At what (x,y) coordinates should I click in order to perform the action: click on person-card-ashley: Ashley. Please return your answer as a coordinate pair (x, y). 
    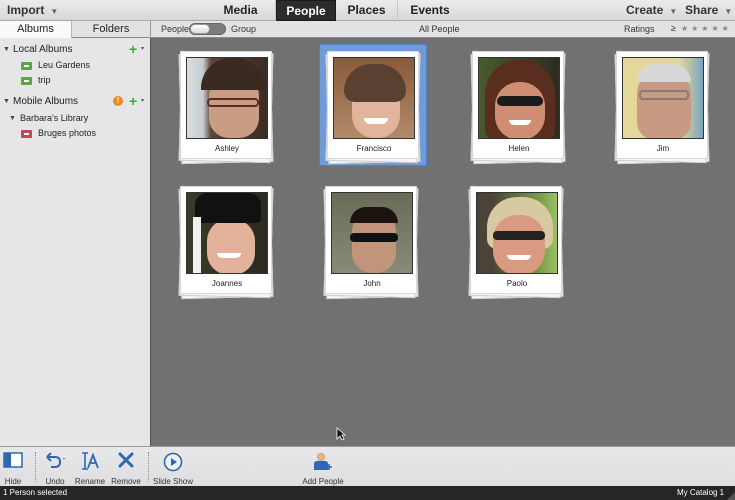
    Looking at the image, I should click on (226, 107).